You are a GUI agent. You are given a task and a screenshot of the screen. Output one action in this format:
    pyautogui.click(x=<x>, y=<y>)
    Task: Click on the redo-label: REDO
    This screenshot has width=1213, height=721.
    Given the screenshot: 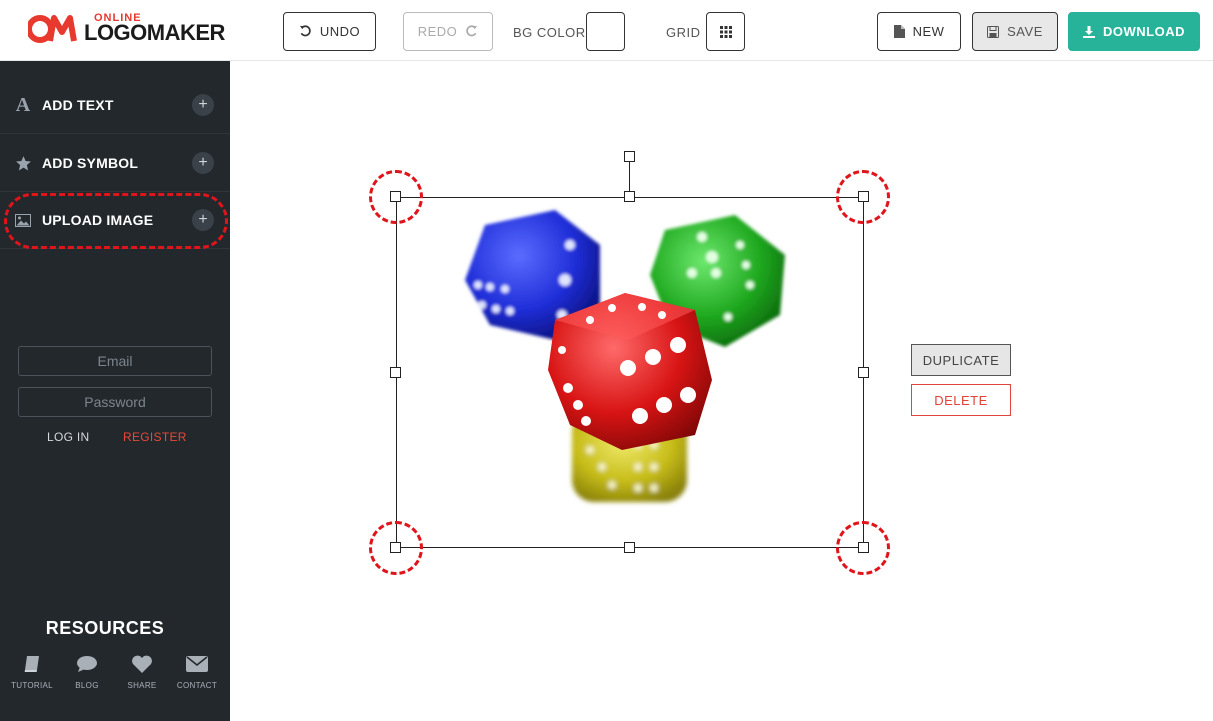 What is the action you would take?
    pyautogui.click(x=437, y=31)
    